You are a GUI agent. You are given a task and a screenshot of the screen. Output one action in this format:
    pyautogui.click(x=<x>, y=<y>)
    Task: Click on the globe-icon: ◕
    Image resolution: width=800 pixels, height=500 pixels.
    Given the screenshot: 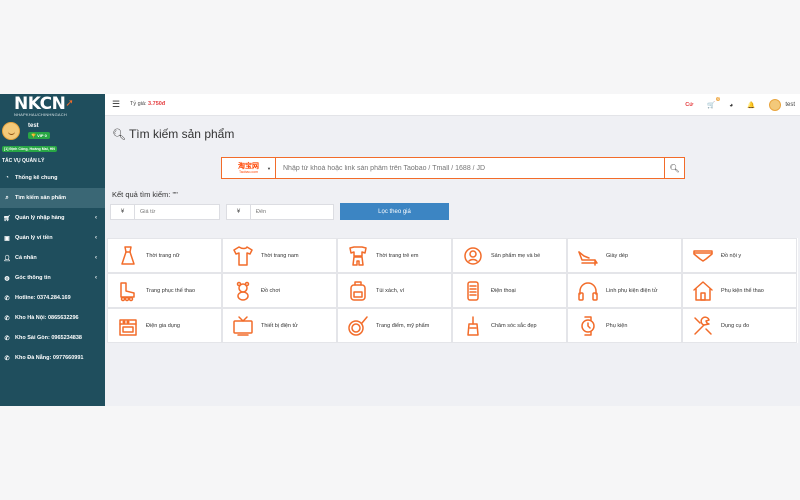 What is the action you would take?
    pyautogui.click(x=731, y=105)
    